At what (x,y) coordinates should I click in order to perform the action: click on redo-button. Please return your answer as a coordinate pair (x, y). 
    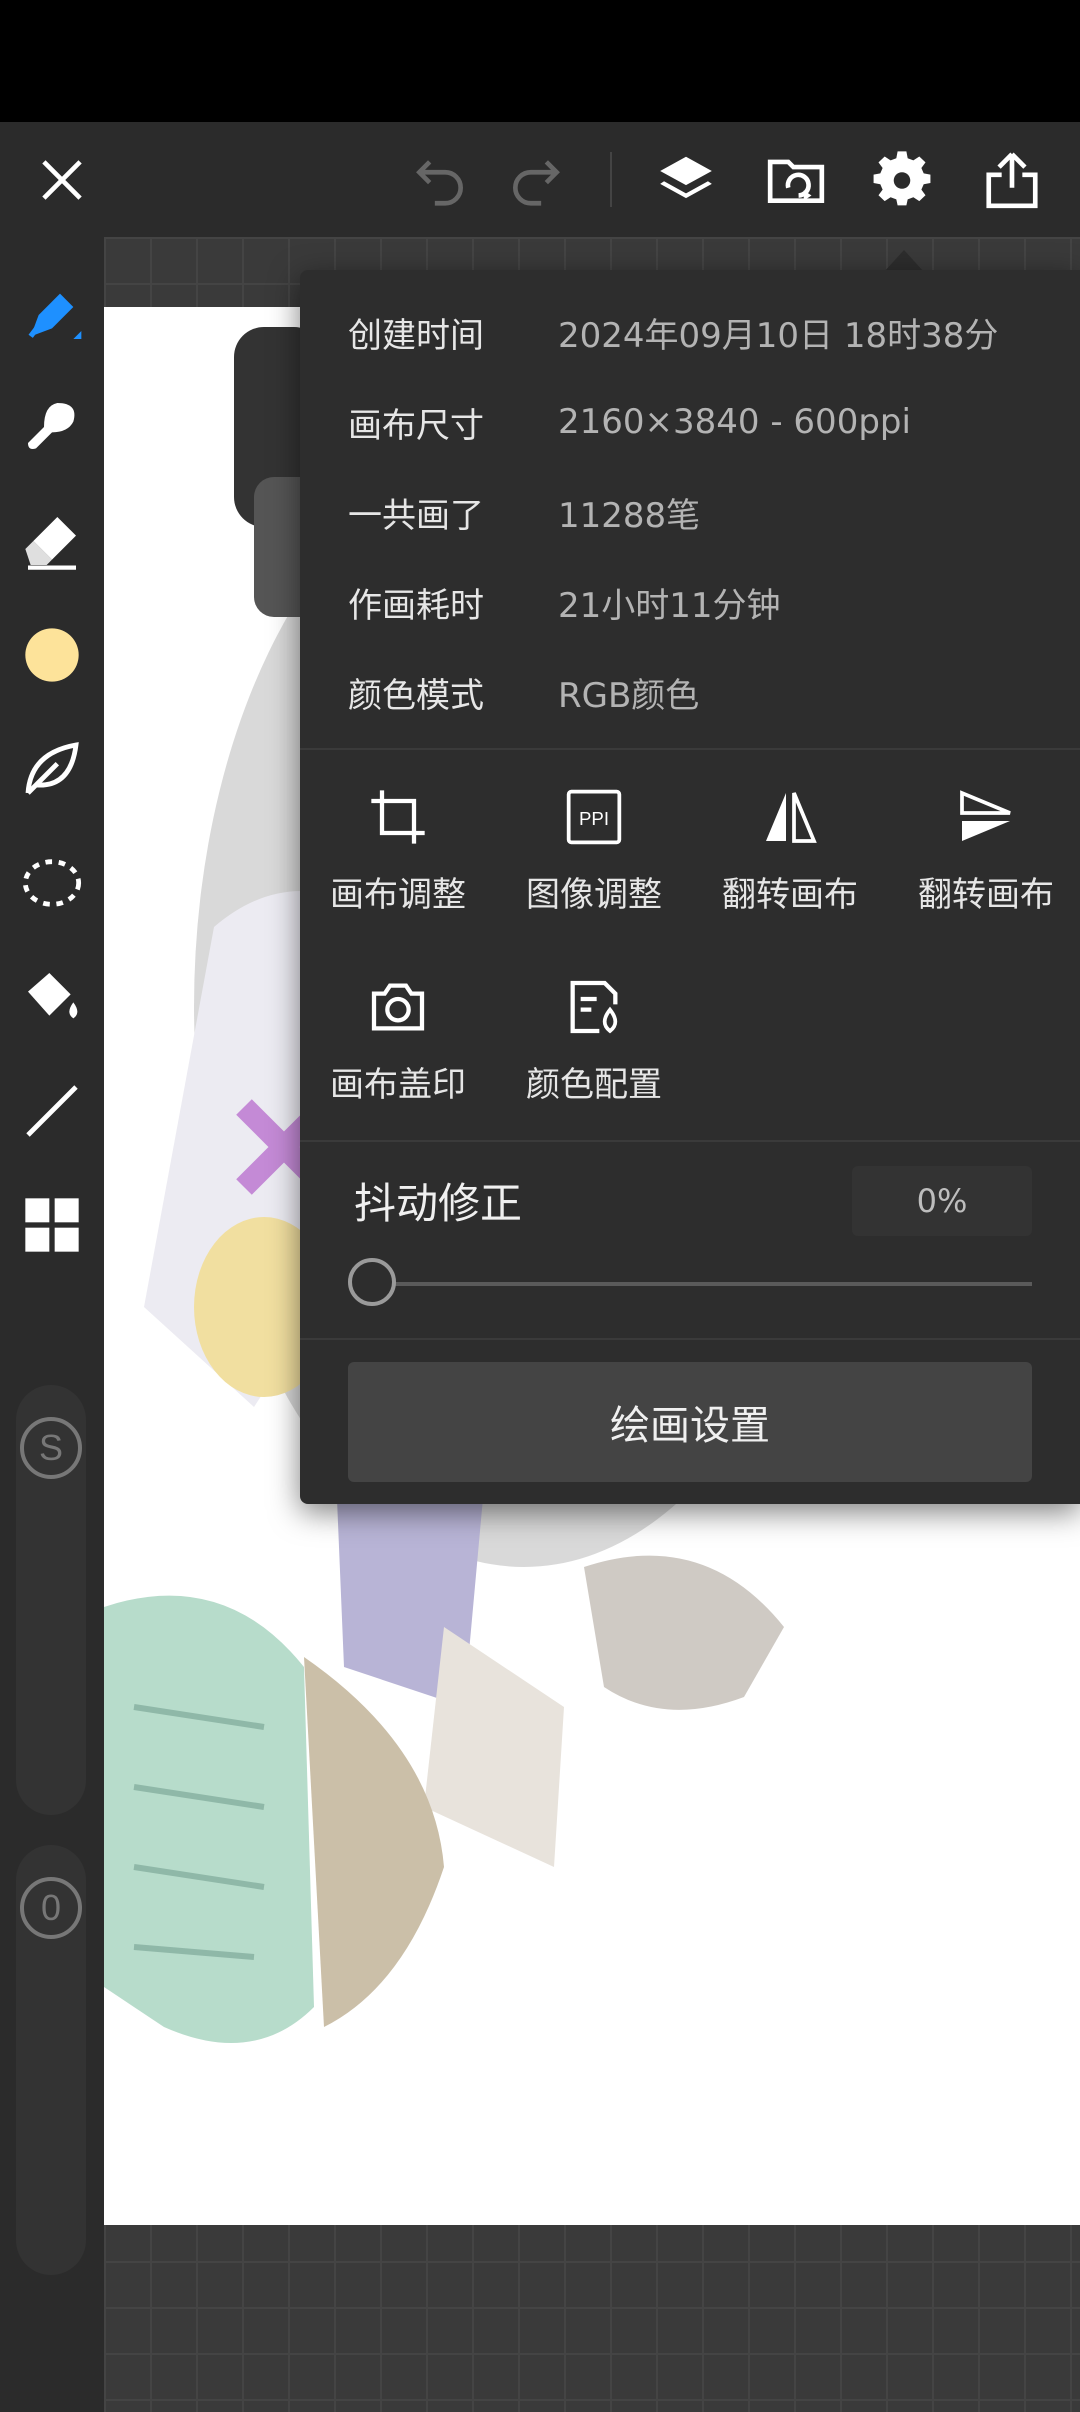
    Looking at the image, I should click on (536, 179).